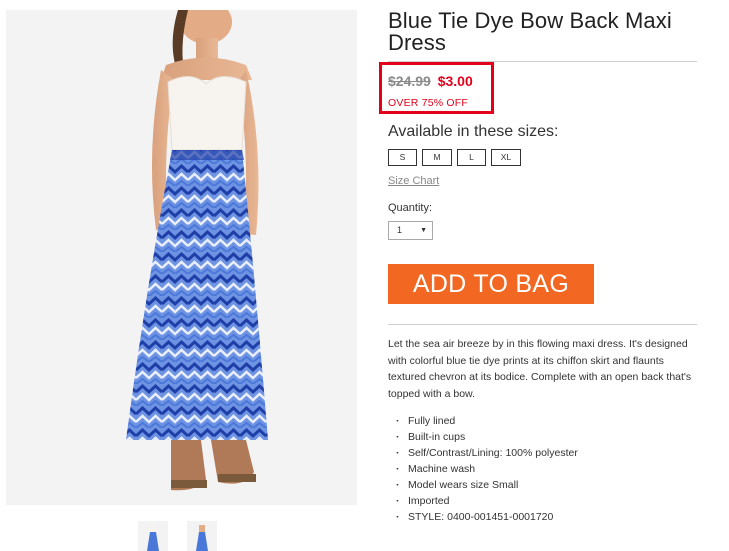 This screenshot has width=729, height=551. Describe the element at coordinates (437, 157) in the screenshot. I see `size-button-m: M` at that location.